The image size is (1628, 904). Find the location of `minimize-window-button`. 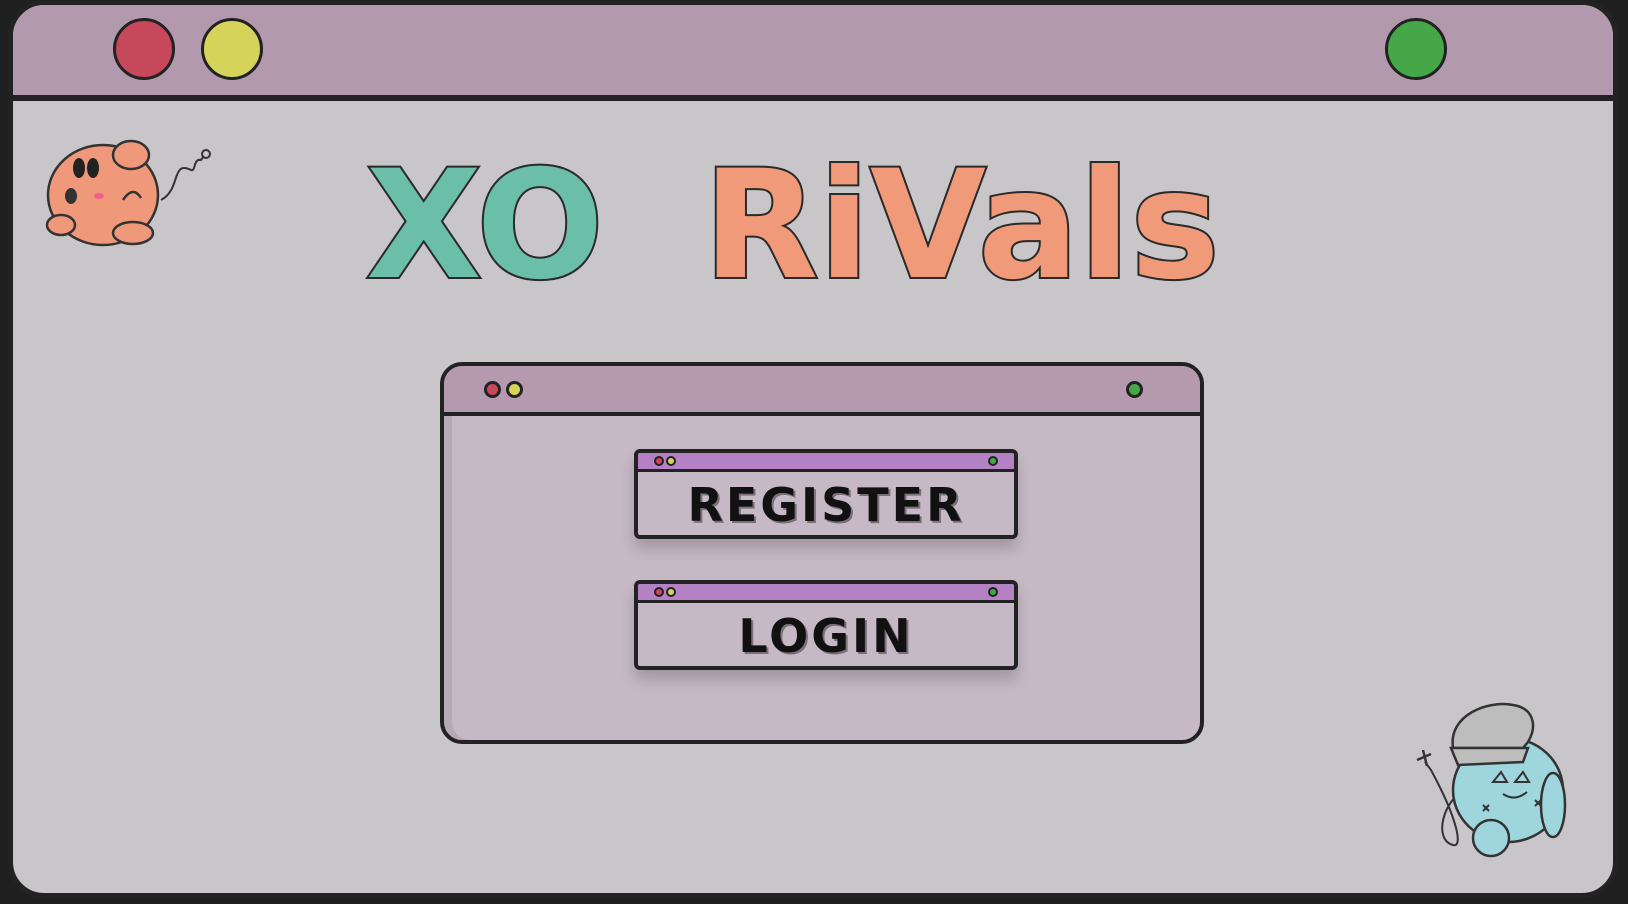

minimize-window-button is located at coordinates (232, 49).